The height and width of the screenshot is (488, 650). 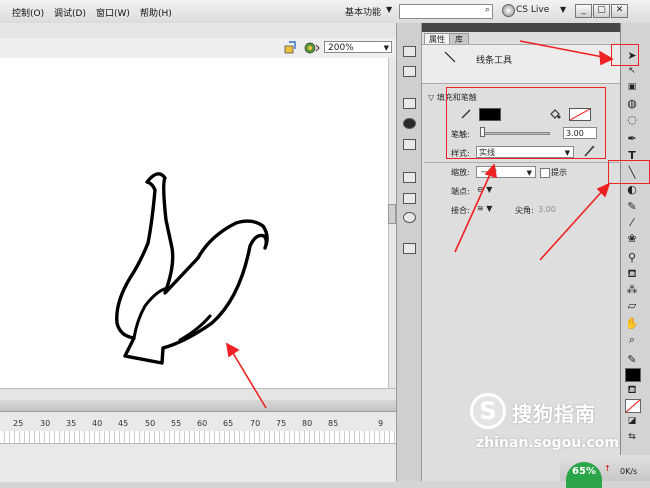 I want to click on upload-arrow-icon: ↑, so click(x=607, y=468).